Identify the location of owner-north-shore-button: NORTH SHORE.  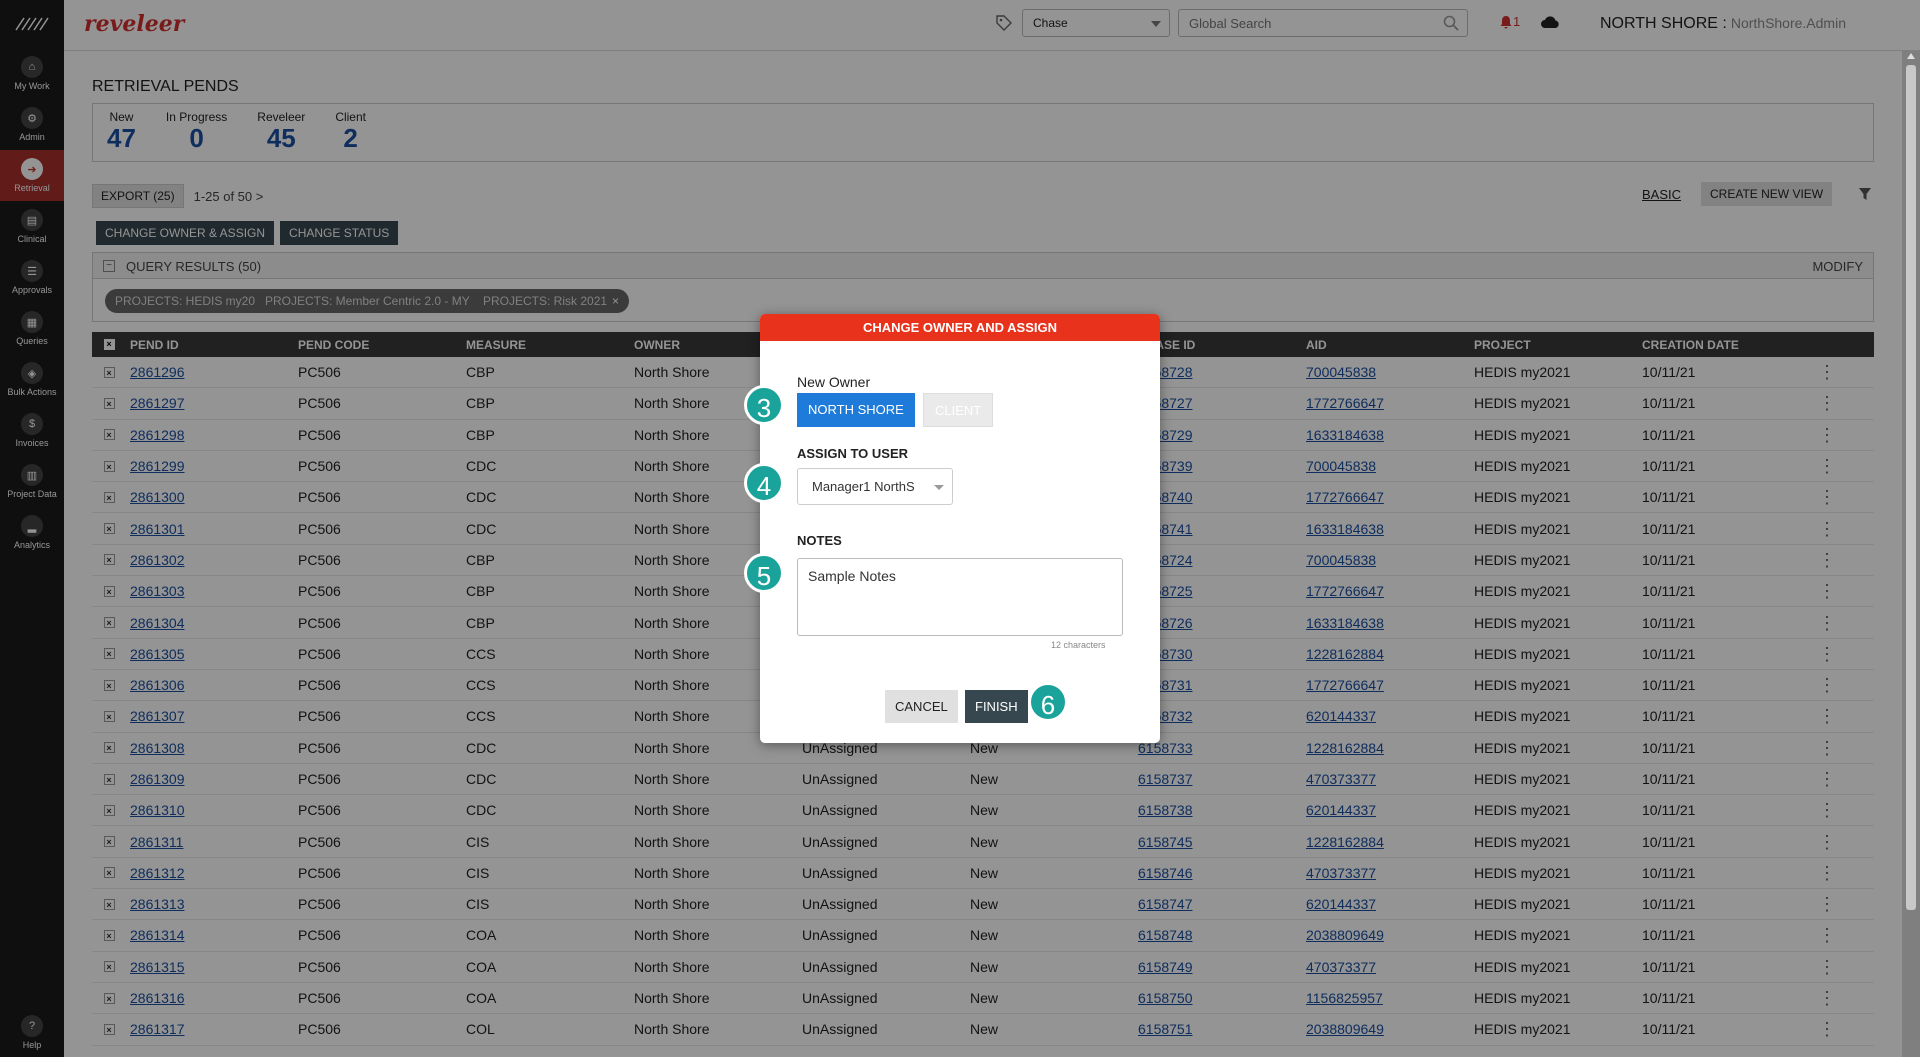
(856, 410).